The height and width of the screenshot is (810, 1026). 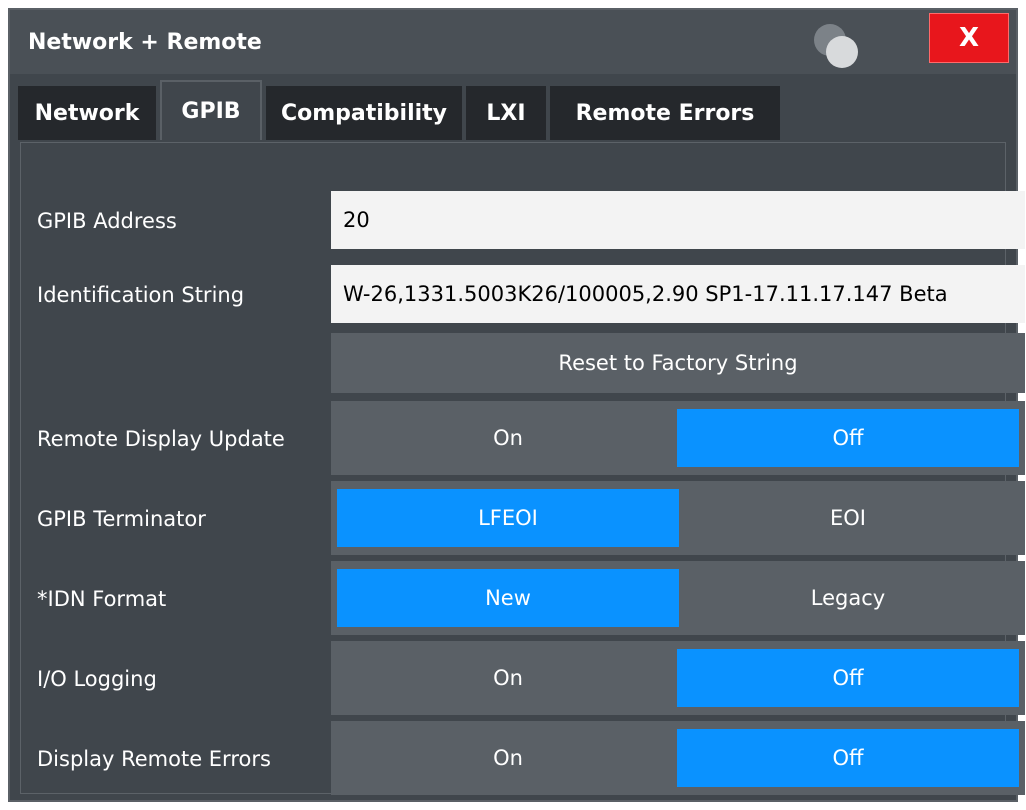 What do you see at coordinates (508, 678) in the screenshot?
I see `io-logging-on: On` at bounding box center [508, 678].